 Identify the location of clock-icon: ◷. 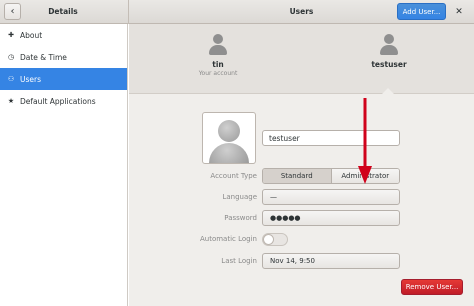
(11, 57).